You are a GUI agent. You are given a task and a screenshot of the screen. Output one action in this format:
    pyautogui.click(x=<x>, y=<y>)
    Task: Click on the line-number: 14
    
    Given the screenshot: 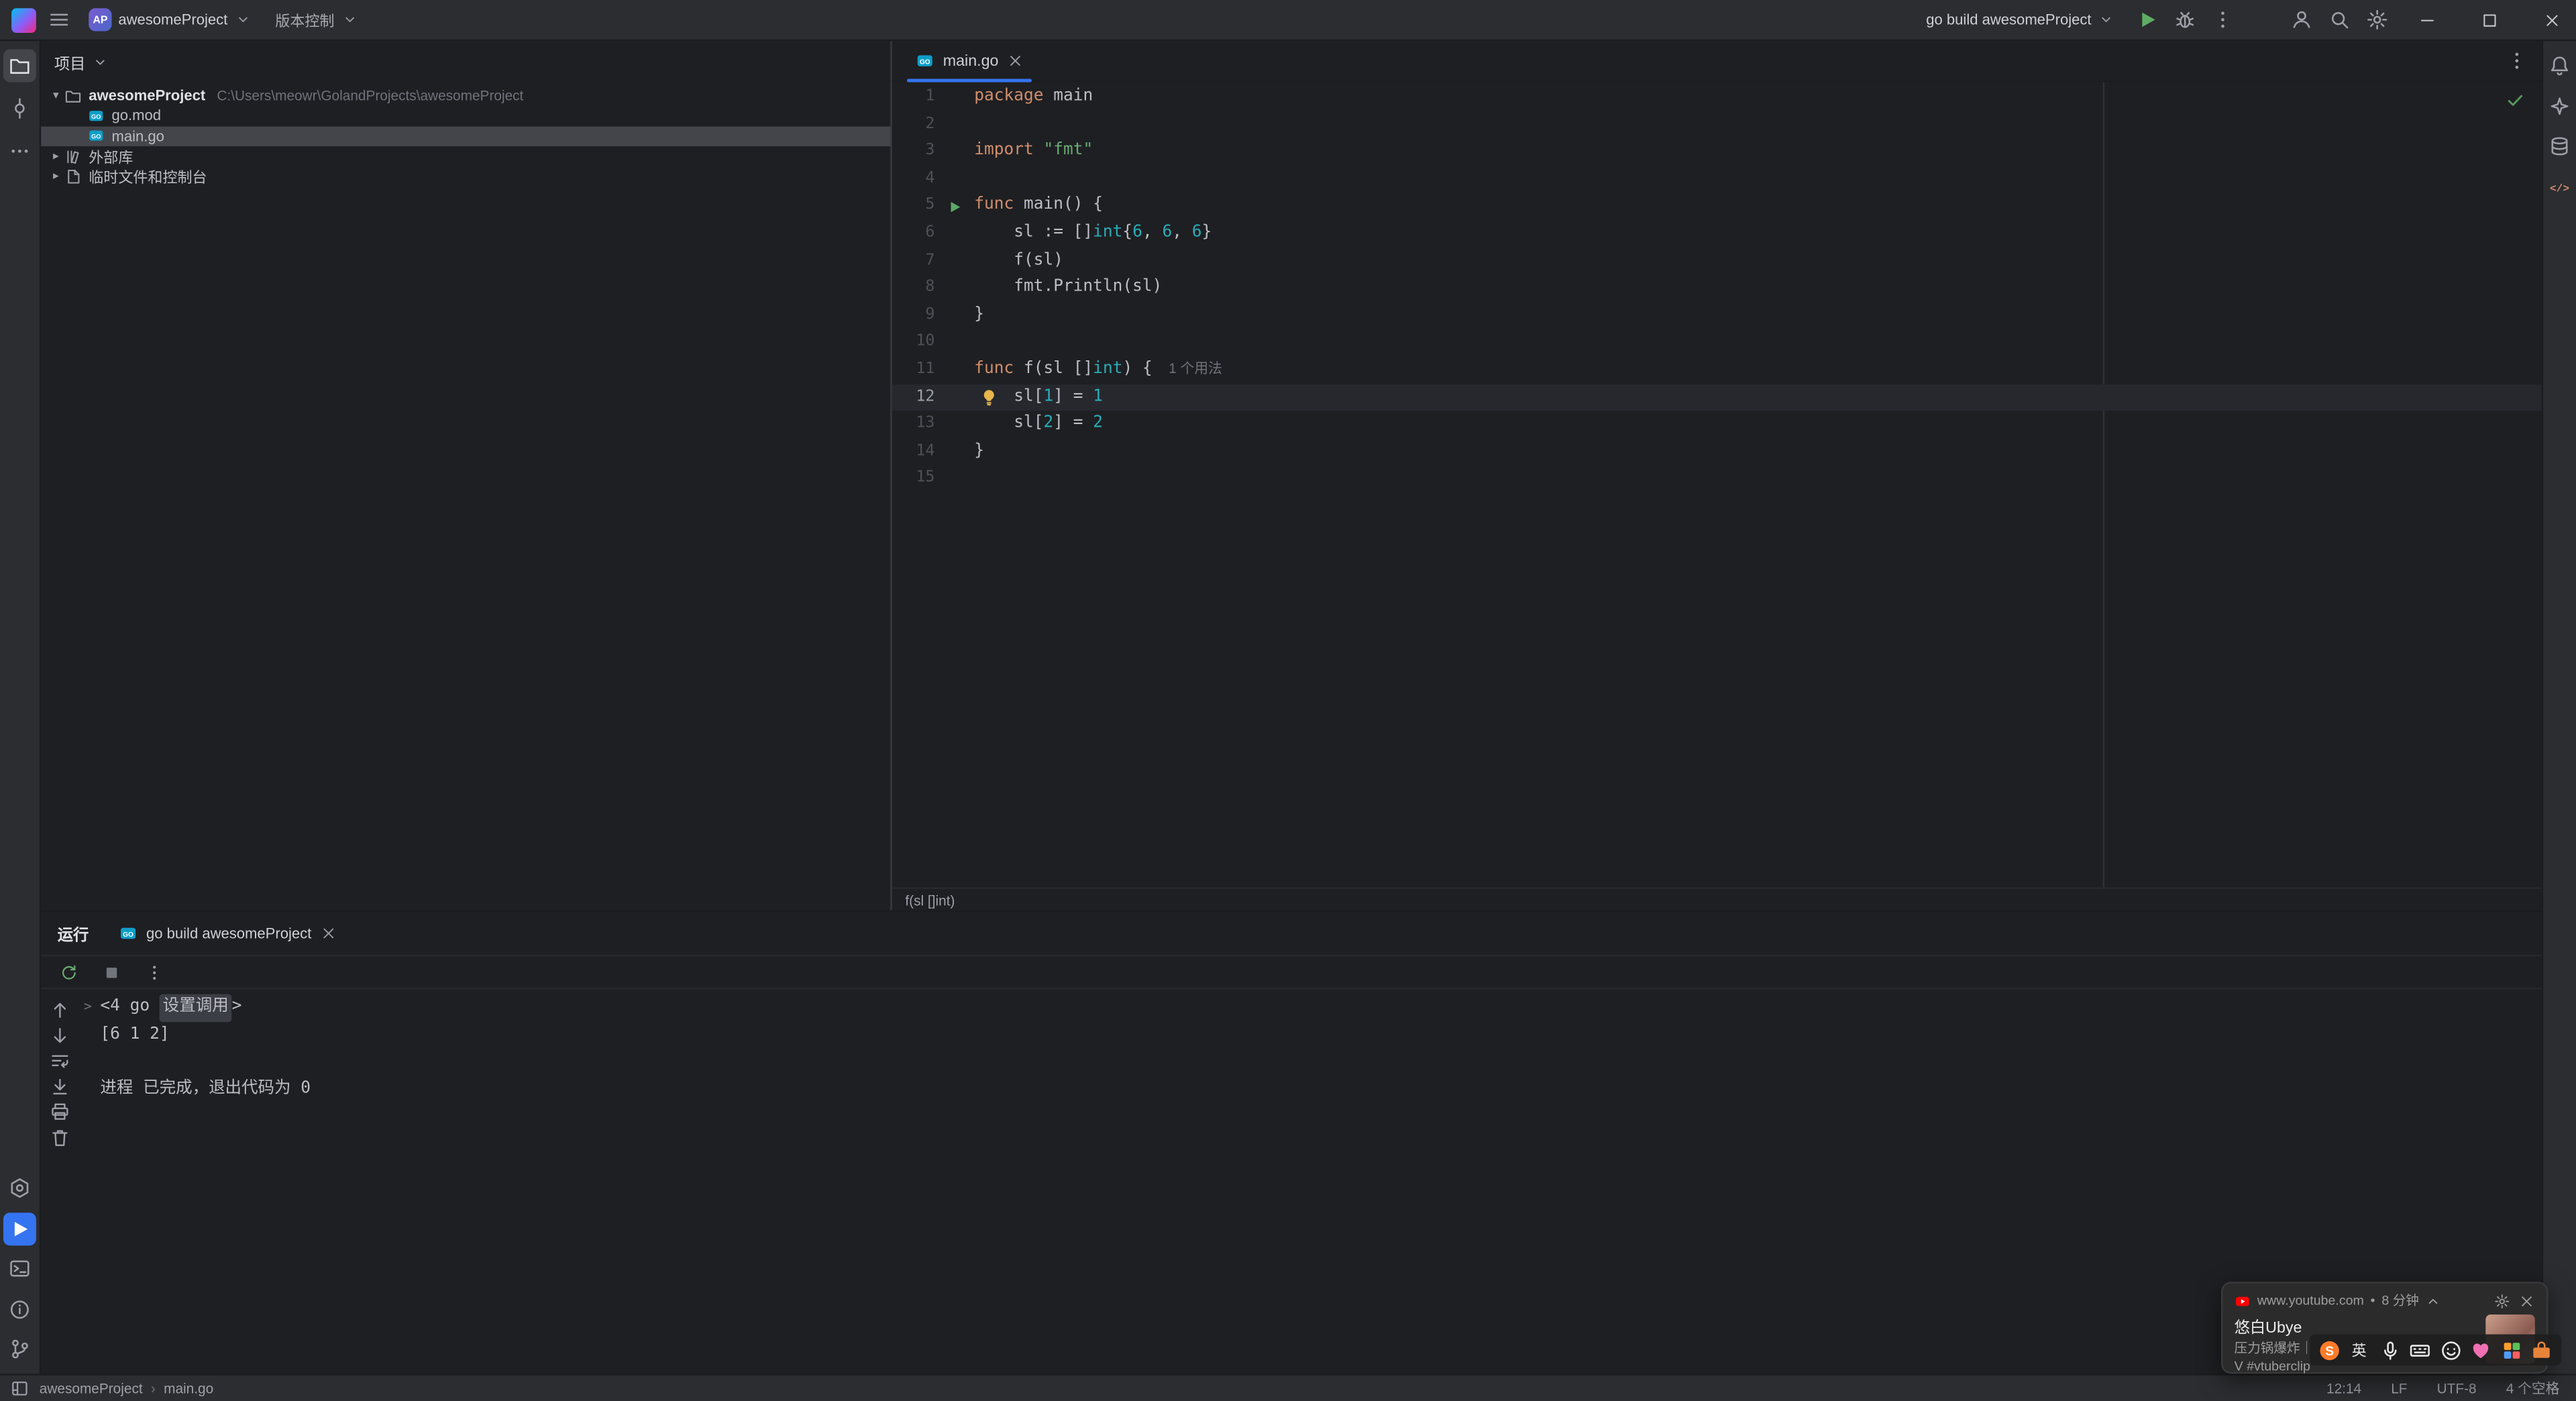 What is the action you would take?
    pyautogui.click(x=925, y=451)
    